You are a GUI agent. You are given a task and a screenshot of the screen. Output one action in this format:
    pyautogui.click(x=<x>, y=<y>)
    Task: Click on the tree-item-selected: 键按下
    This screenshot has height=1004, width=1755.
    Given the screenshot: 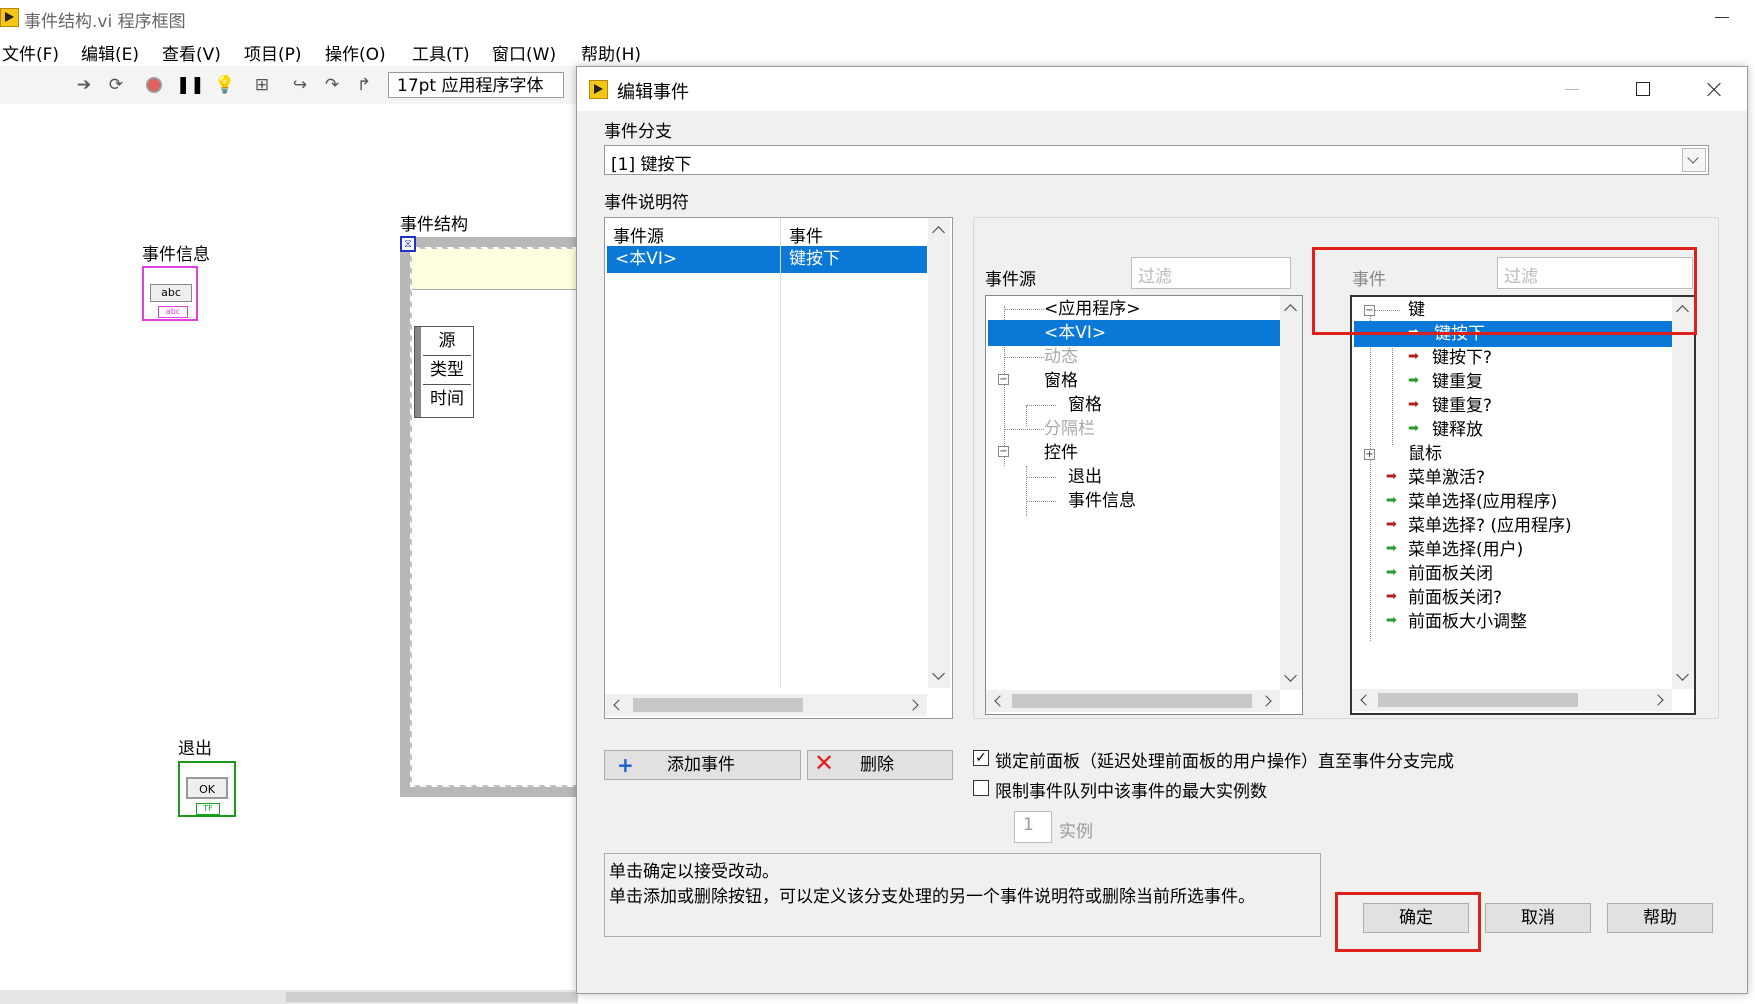 What is the action you would take?
    pyautogui.click(x=1513, y=334)
    